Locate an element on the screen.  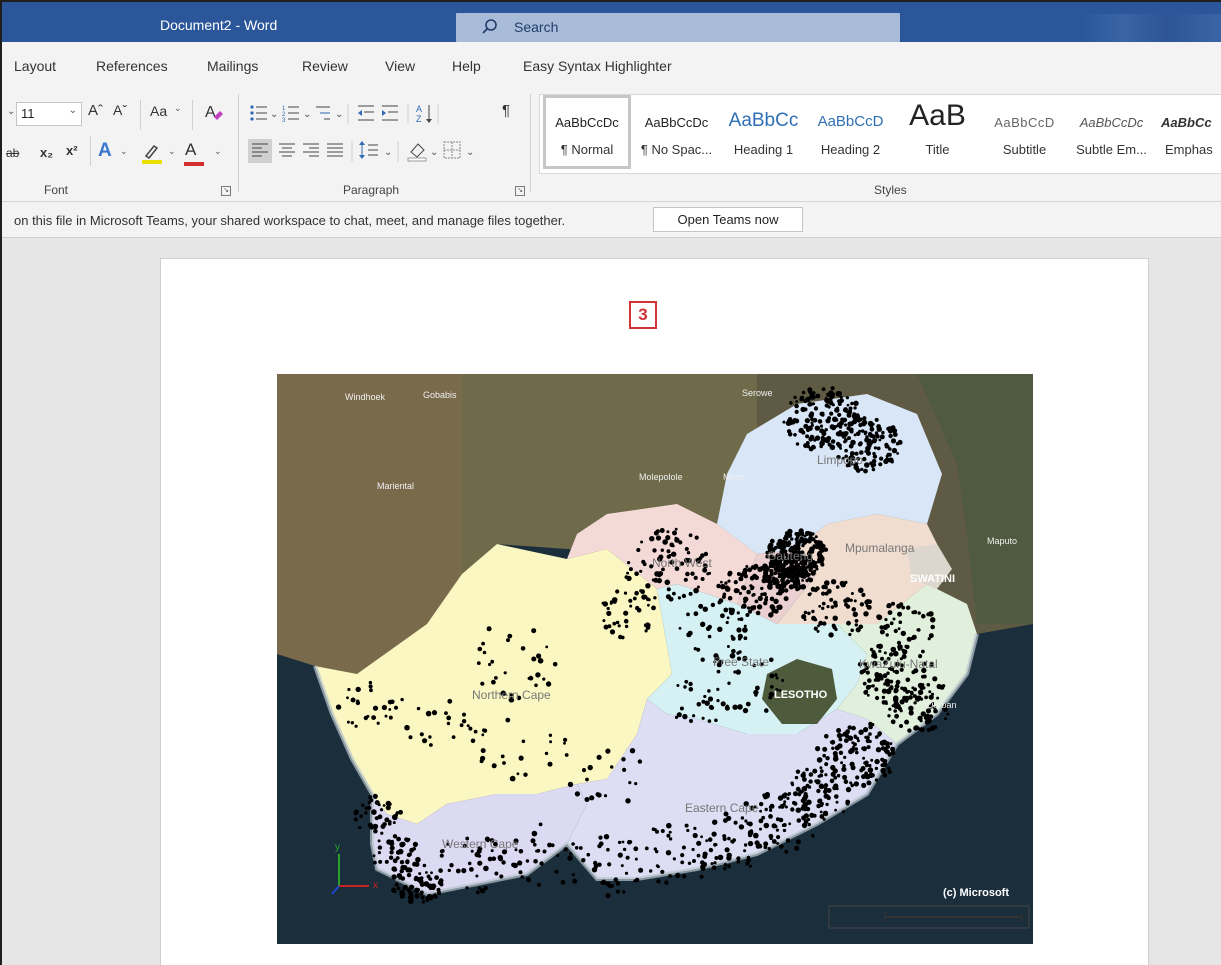
open-teams-button: Open Teams now is located at coordinates (728, 219).